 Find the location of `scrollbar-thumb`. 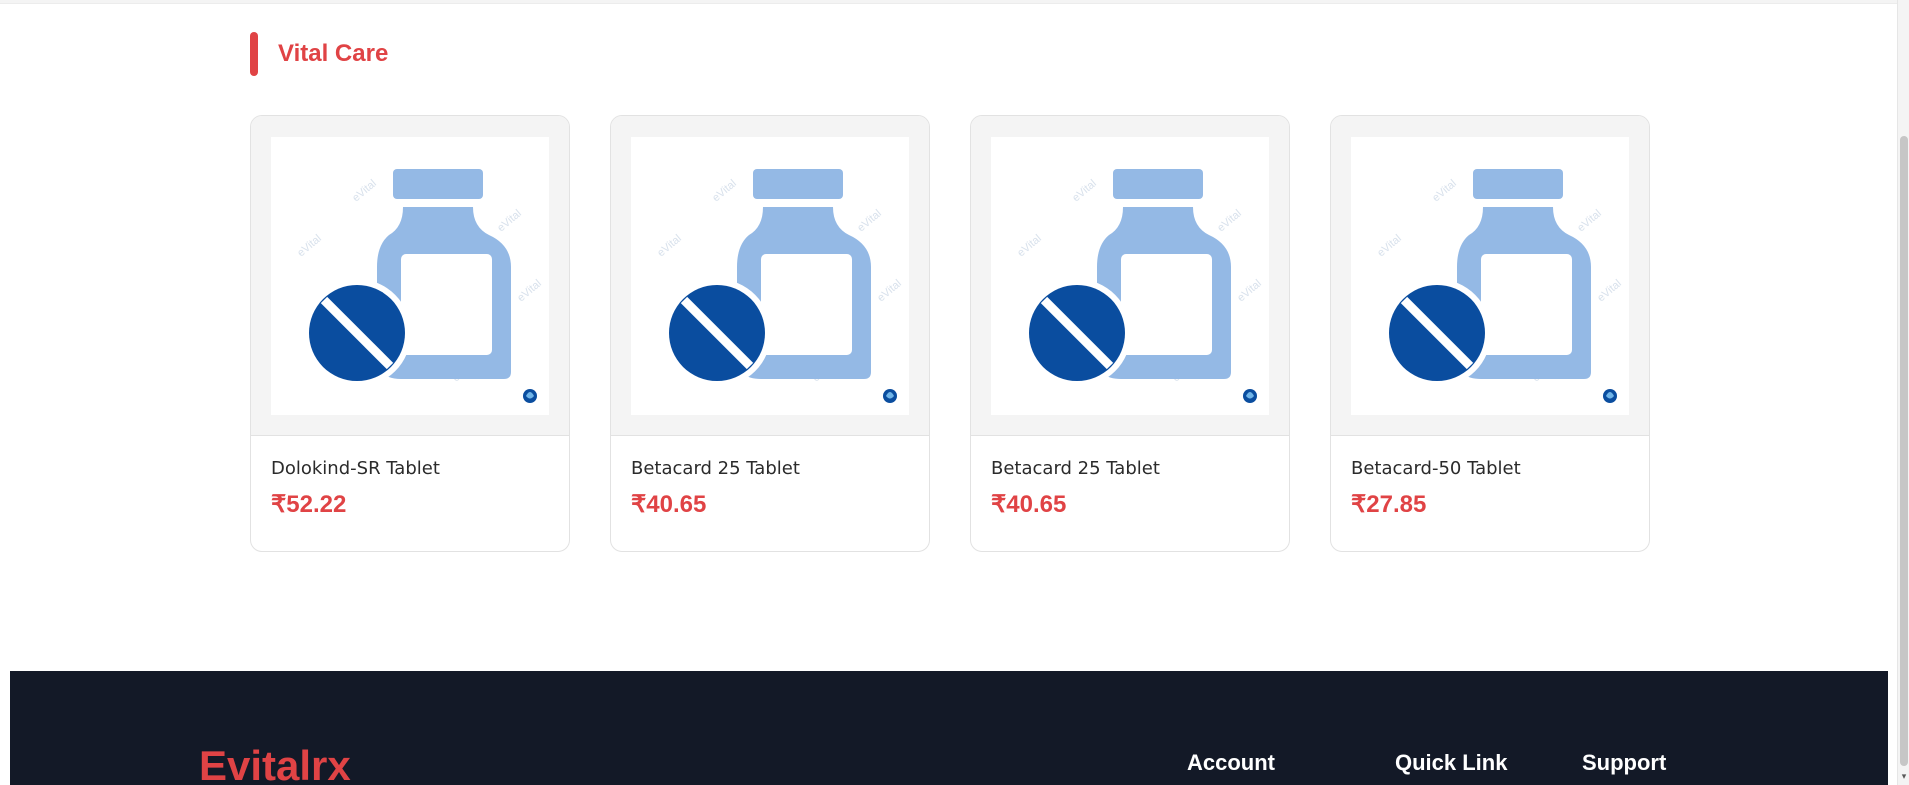

scrollbar-thumb is located at coordinates (1904, 451).